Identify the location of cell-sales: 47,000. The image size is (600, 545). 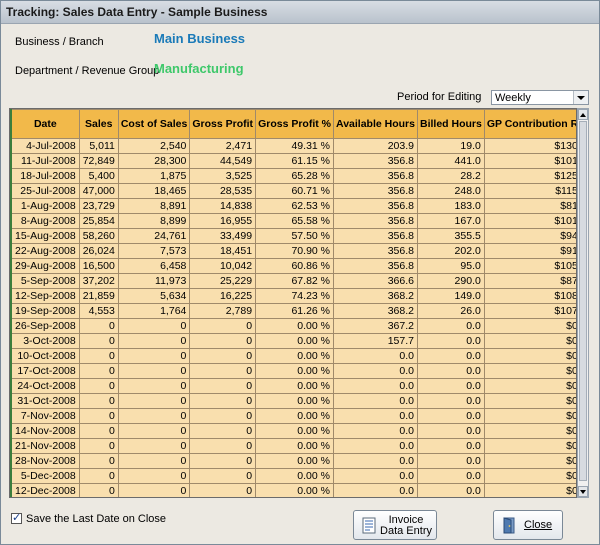
(98, 191).